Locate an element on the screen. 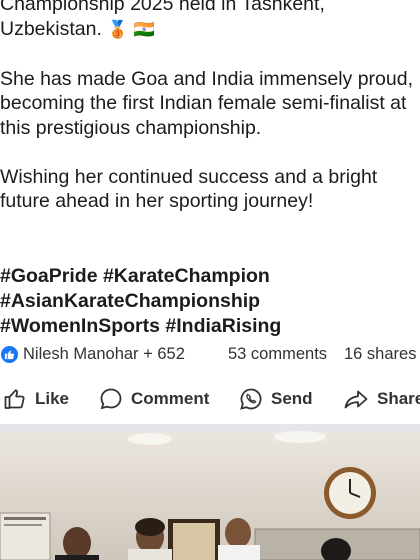  share-button: Share is located at coordinates (381, 399).